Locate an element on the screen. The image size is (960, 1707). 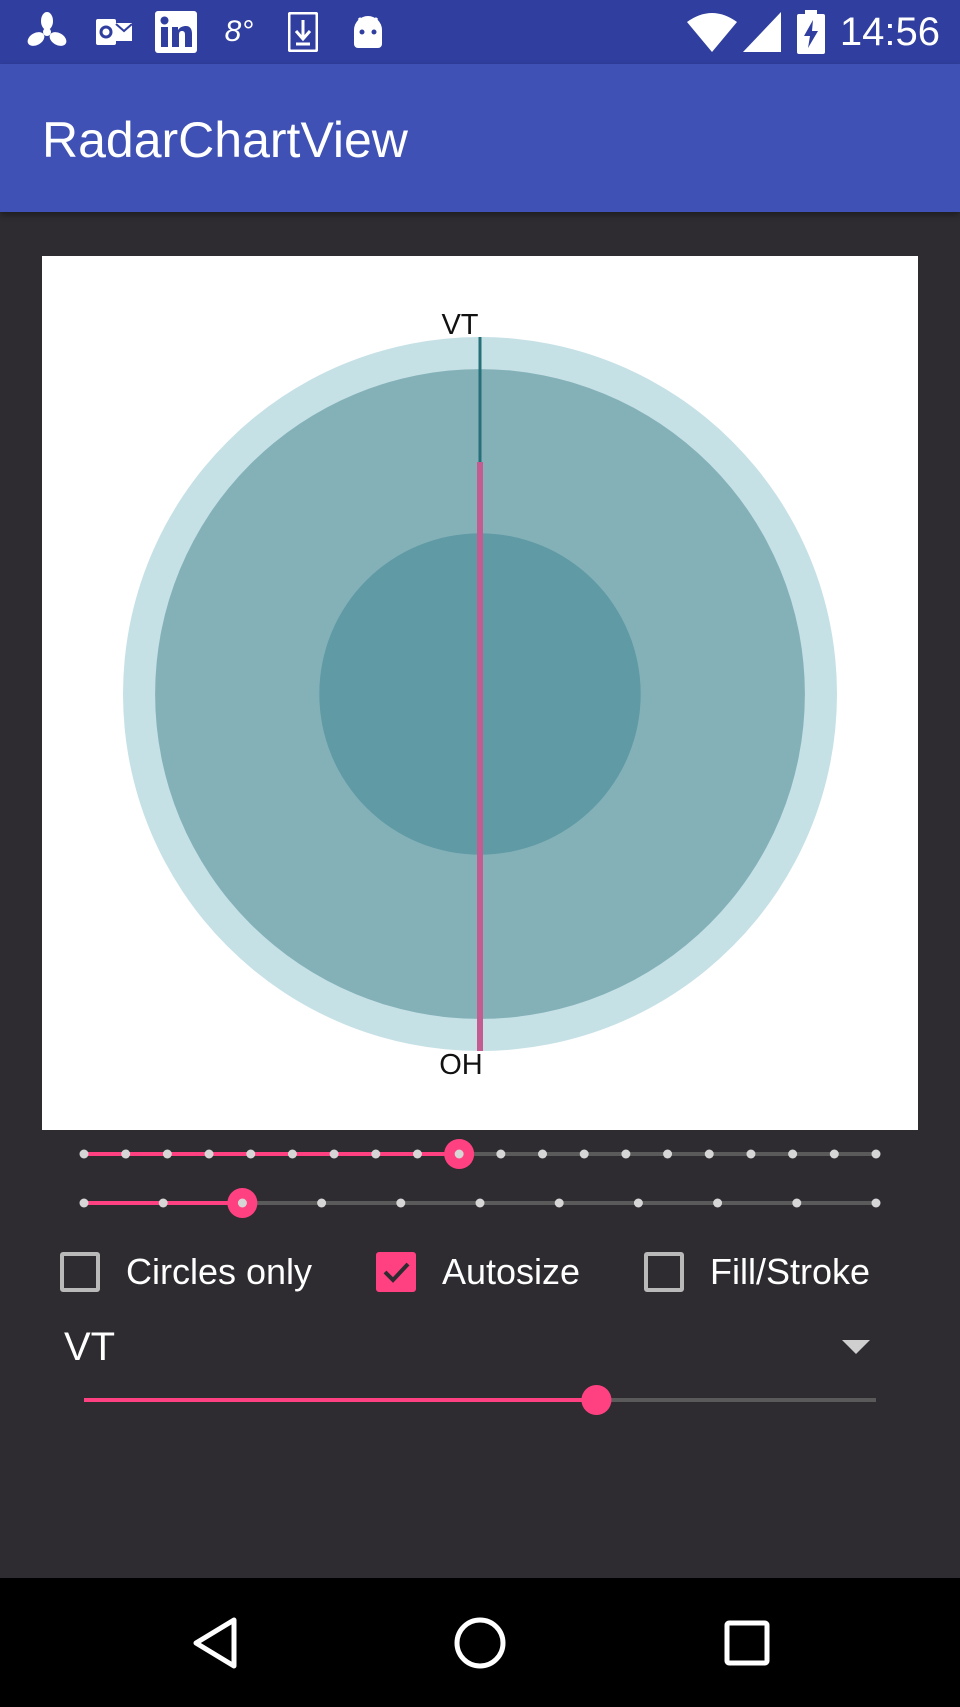
checkbox-autosize-label: Autosize is located at coordinates (511, 1271).